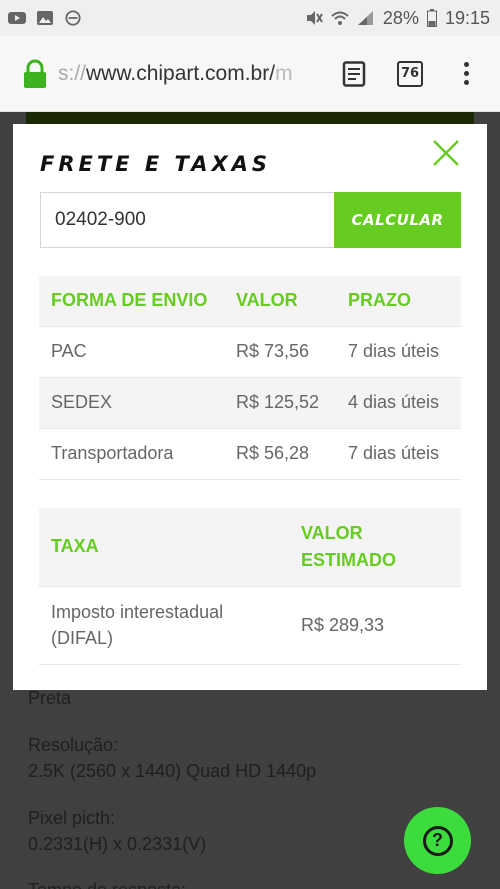 Image resolution: width=500 pixels, height=889 pixels. Describe the element at coordinates (188, 220) in the screenshot. I see `cep-input: 02402-900` at that location.